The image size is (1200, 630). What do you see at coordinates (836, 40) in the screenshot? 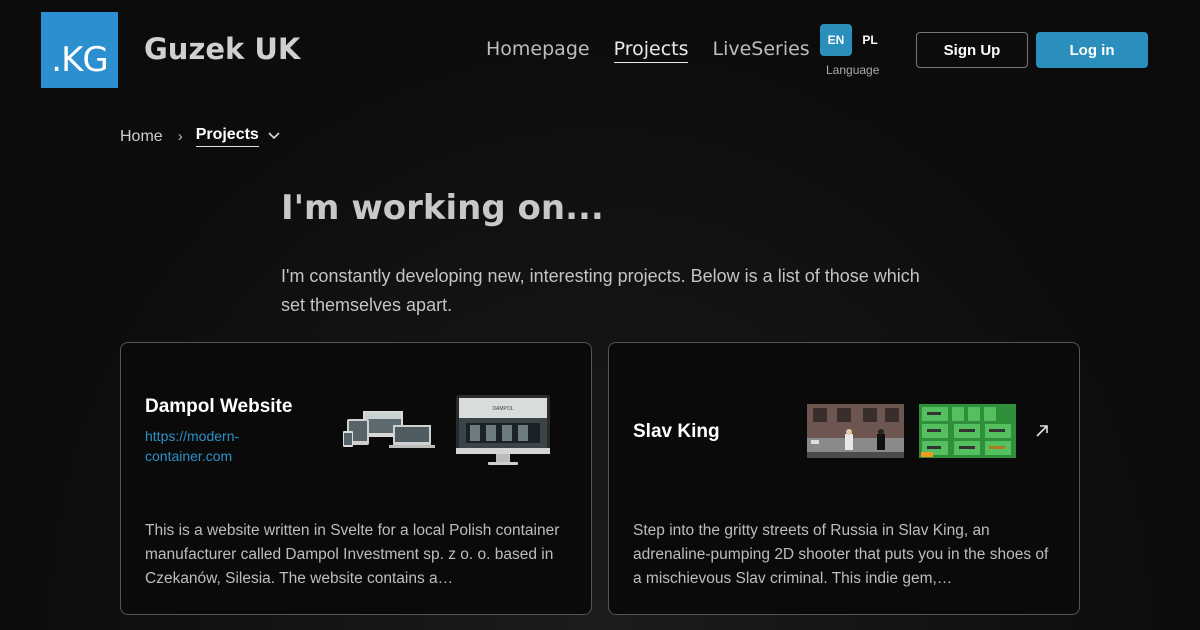
I see `lang-en-button: EN` at bounding box center [836, 40].